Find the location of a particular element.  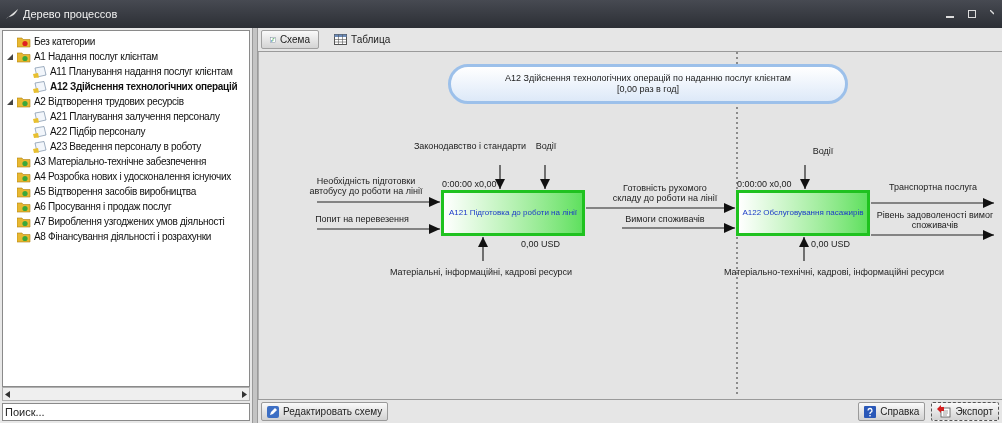

arrow-label: Матеріально-технічні, кадрові, інформаційні ресурси is located at coordinates (834, 272).